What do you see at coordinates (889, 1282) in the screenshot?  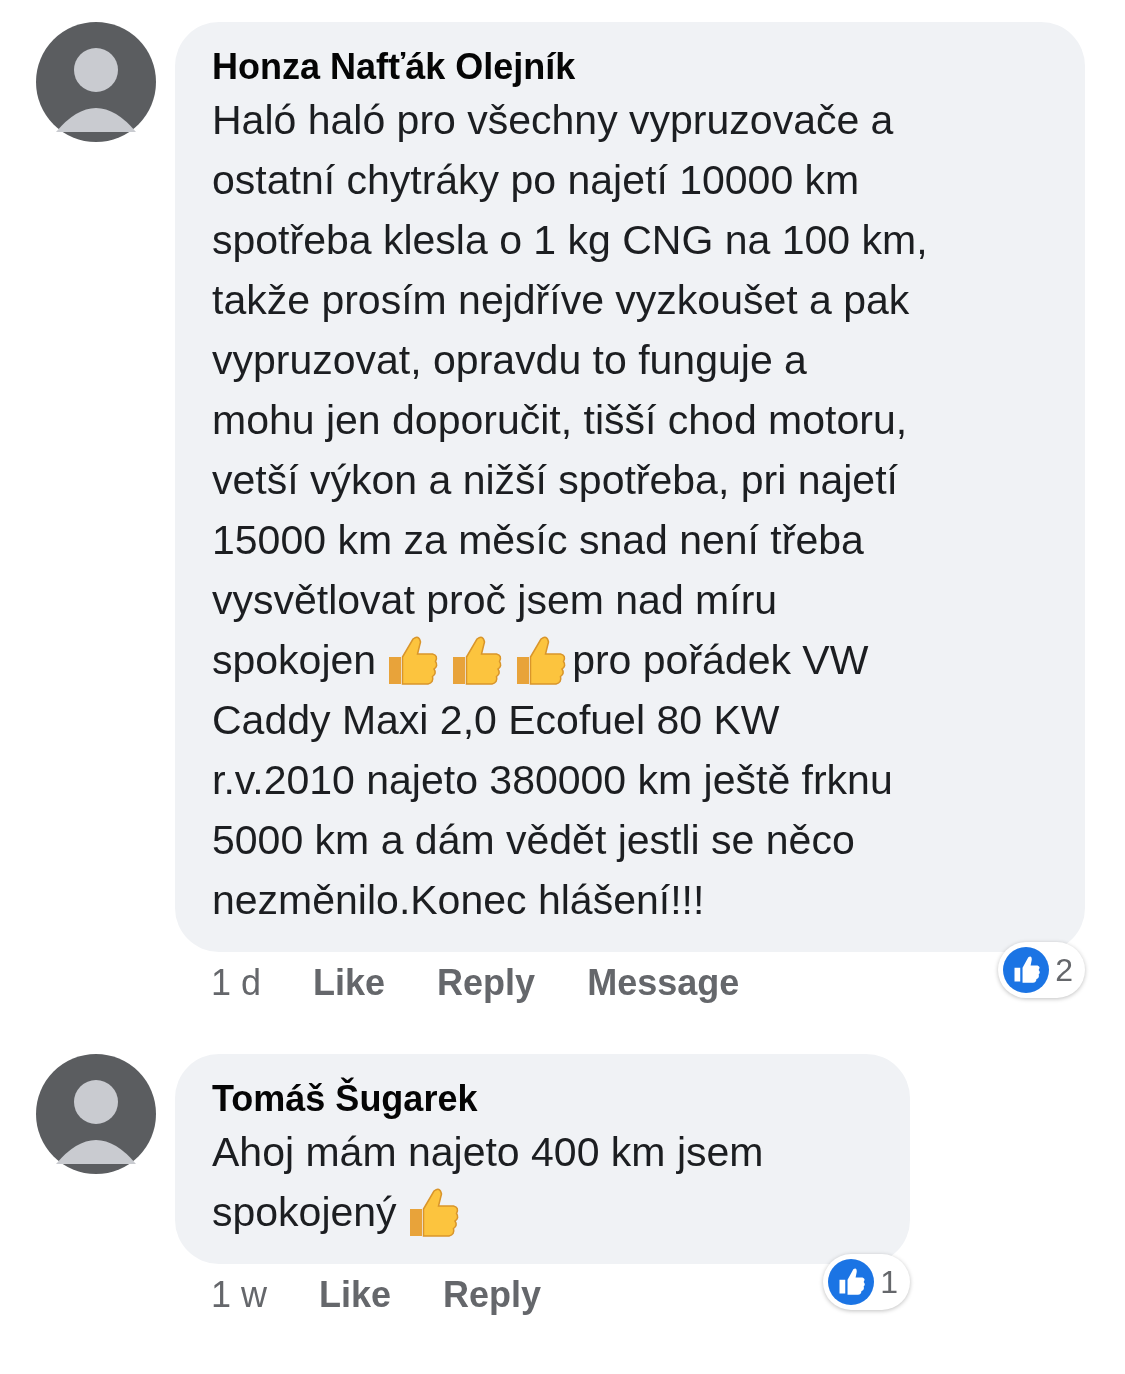 I see `reaction-count: 1` at bounding box center [889, 1282].